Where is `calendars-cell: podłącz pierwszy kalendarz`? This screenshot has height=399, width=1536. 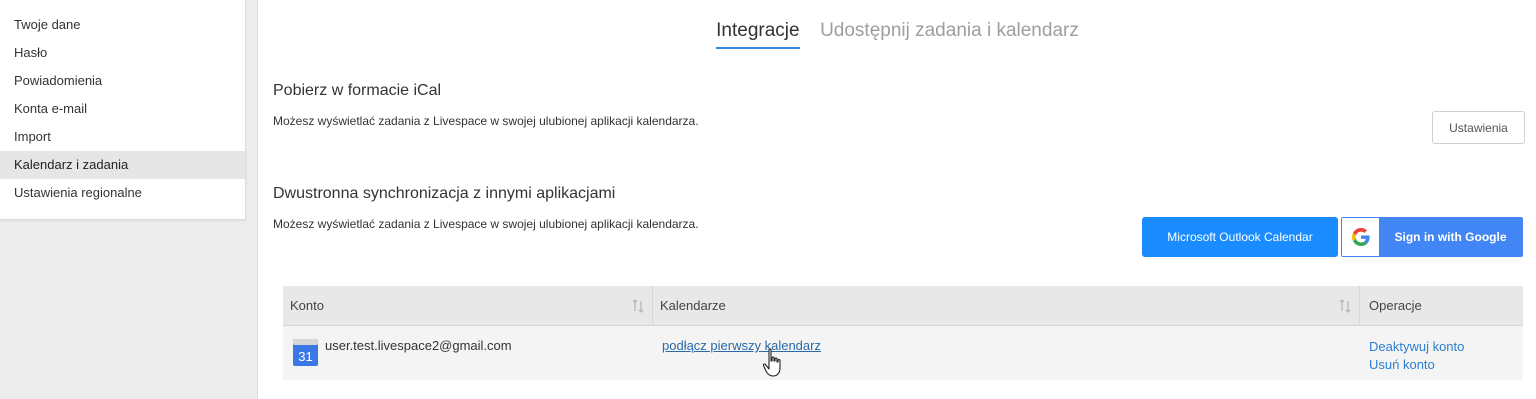
calendars-cell: podłącz pierwszy kalendarz is located at coordinates (1006, 353).